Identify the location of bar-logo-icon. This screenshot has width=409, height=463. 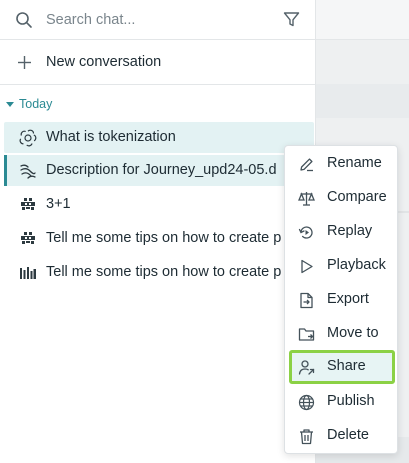
(28, 273).